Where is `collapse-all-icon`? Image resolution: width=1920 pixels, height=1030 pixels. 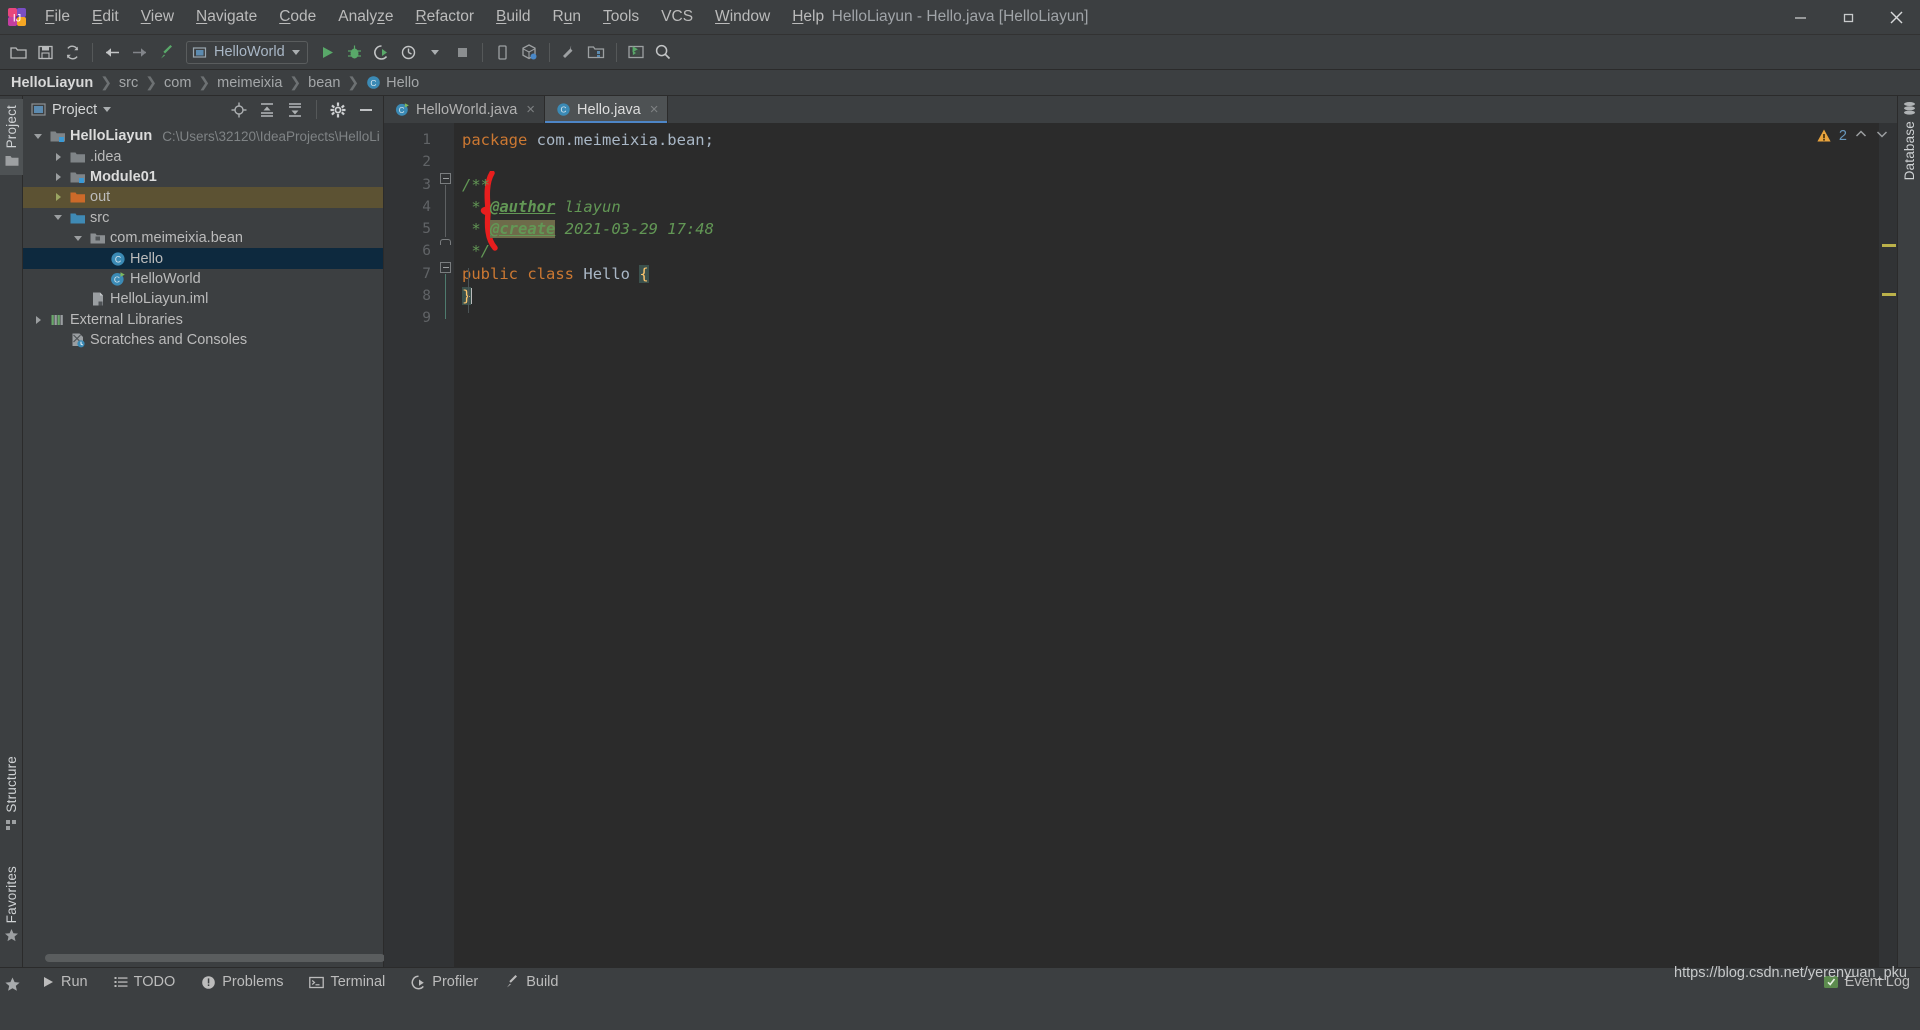 collapse-all-icon is located at coordinates (295, 110).